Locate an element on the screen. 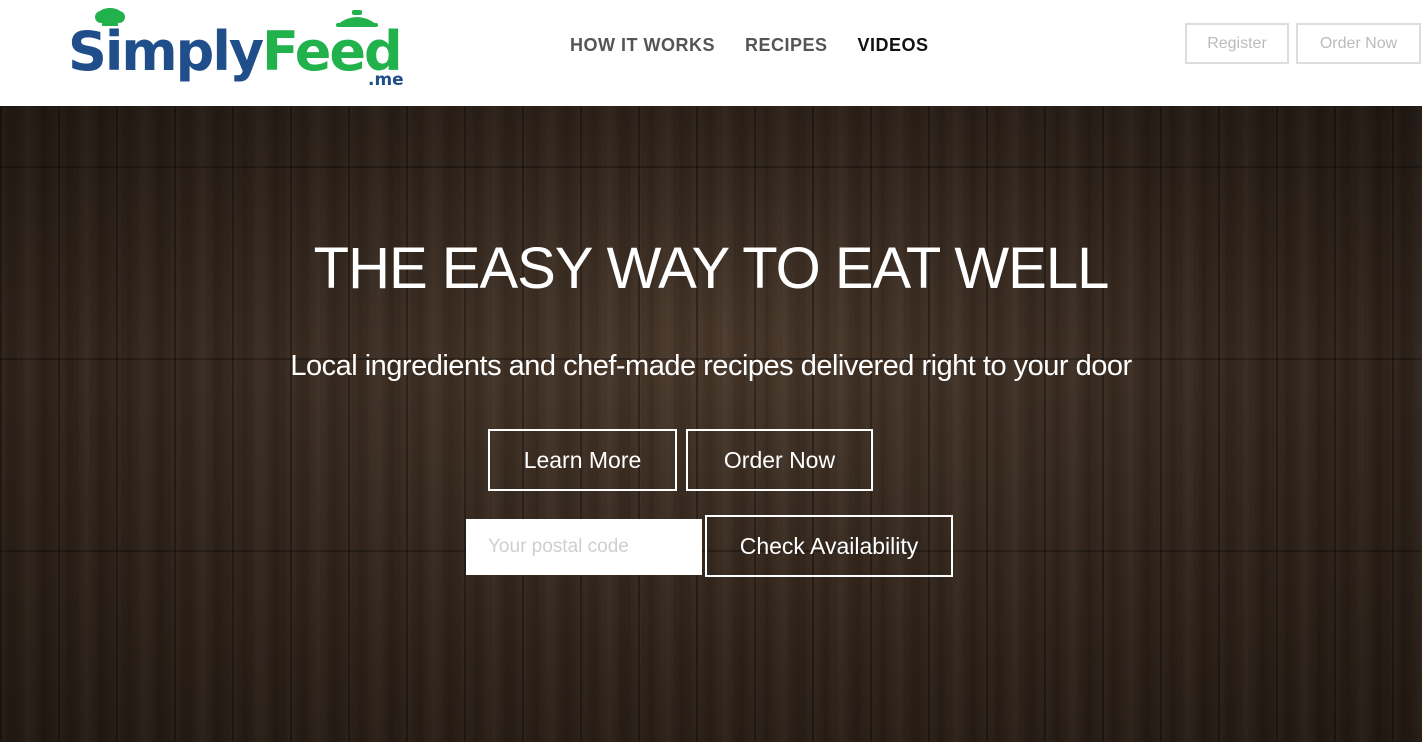  simplyfeed-logo: SimplyFeed .me is located at coordinates (236, 50).